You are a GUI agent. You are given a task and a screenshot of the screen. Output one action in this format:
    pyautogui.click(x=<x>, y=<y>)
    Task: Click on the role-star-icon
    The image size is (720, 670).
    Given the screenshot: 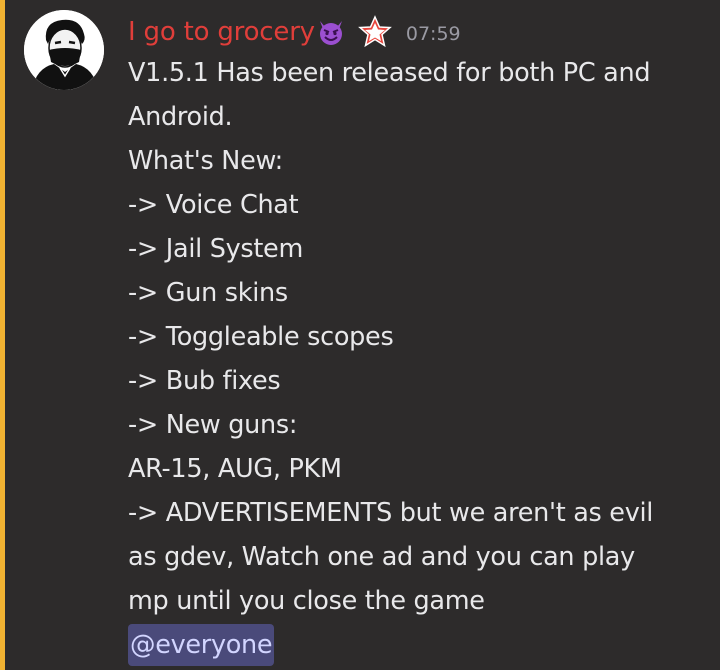 What is the action you would take?
    pyautogui.click(x=374, y=32)
    